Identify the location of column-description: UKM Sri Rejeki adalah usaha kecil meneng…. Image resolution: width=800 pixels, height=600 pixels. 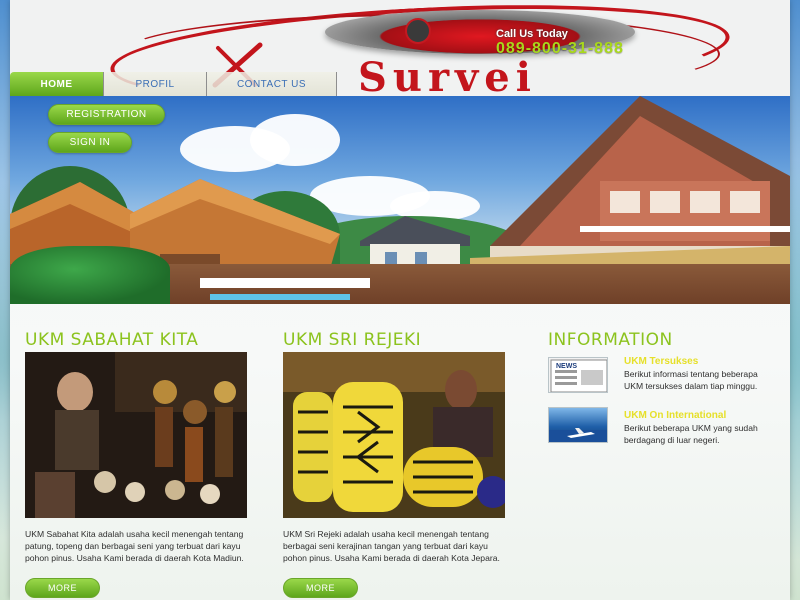
(391, 546).